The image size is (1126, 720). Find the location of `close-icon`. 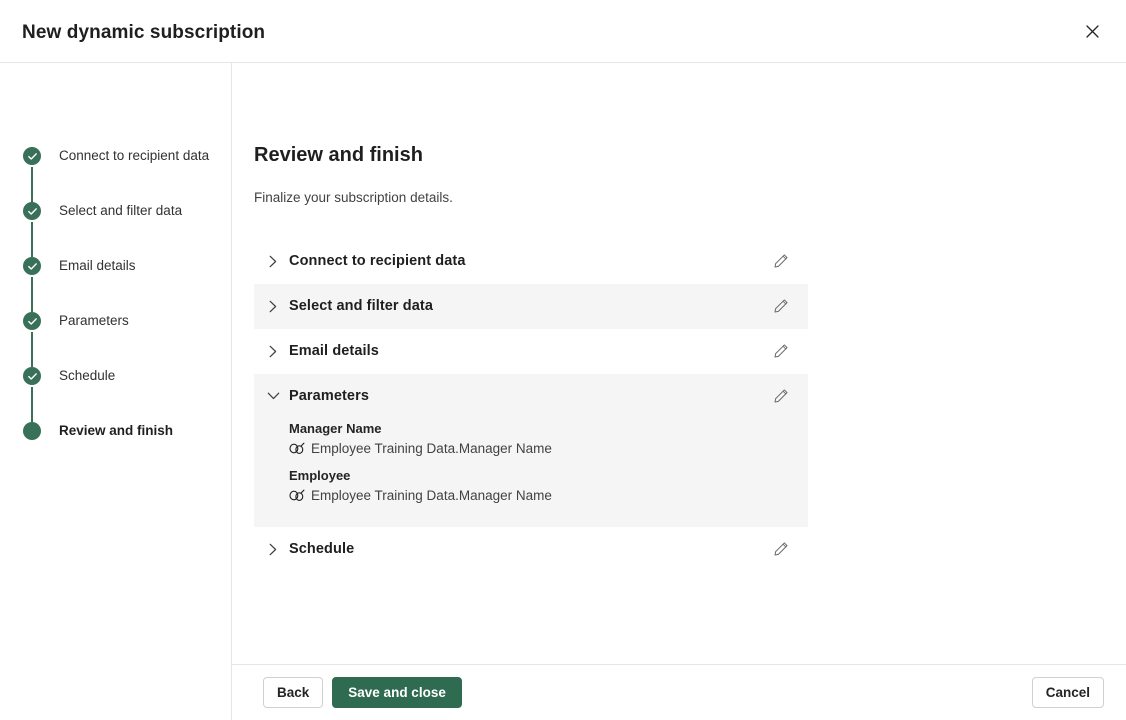

close-icon is located at coordinates (1092, 31).